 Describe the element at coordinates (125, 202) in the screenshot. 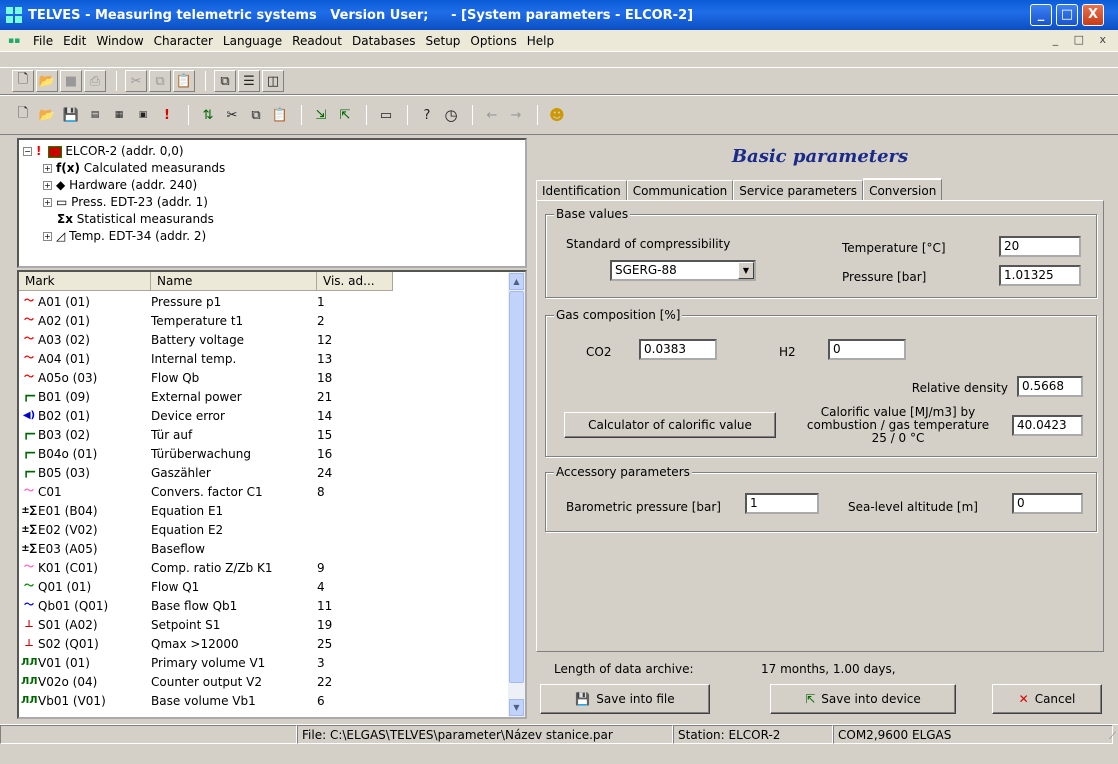

I see `tree-node-pressure: + ▭ Press. EDT-23 (addr. 1)` at that location.